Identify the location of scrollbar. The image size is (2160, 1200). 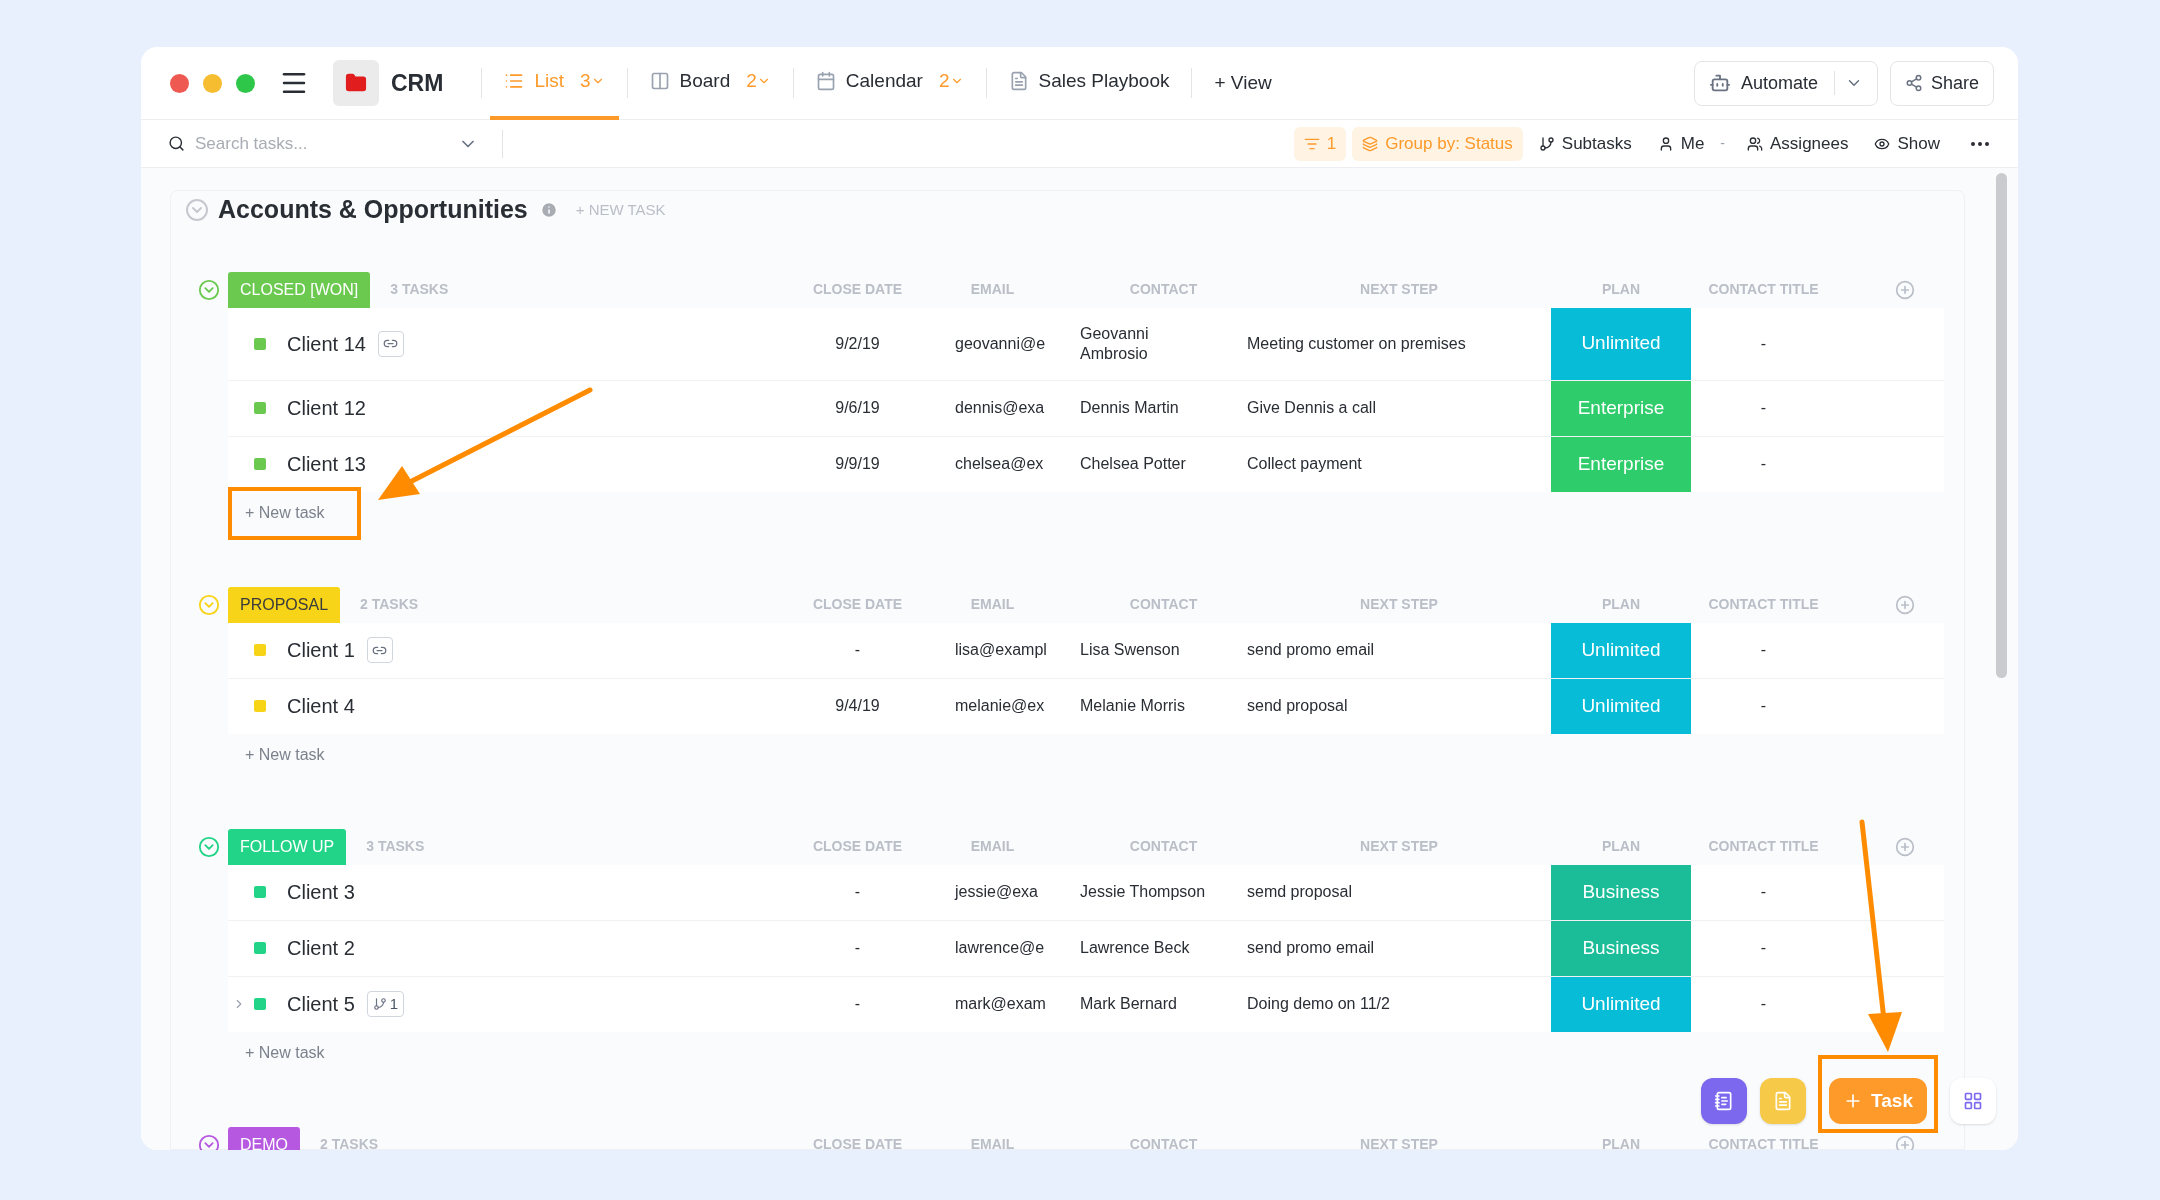
(2001, 425).